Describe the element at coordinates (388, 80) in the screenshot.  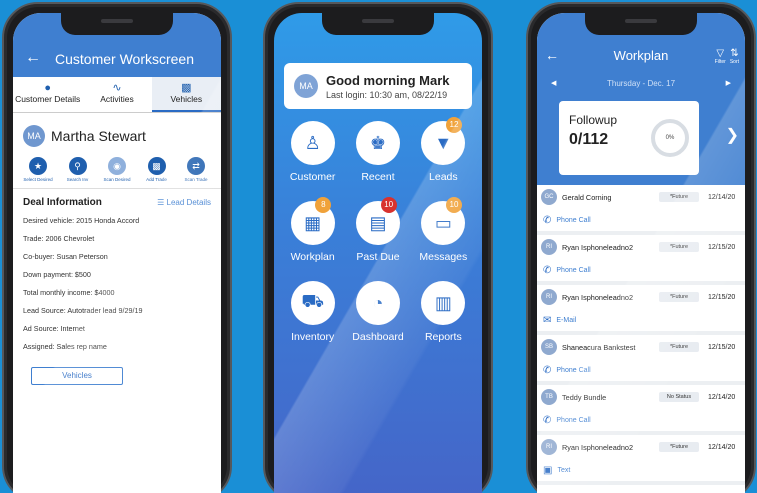
I see `greeting-text: Good morning Mark` at that location.